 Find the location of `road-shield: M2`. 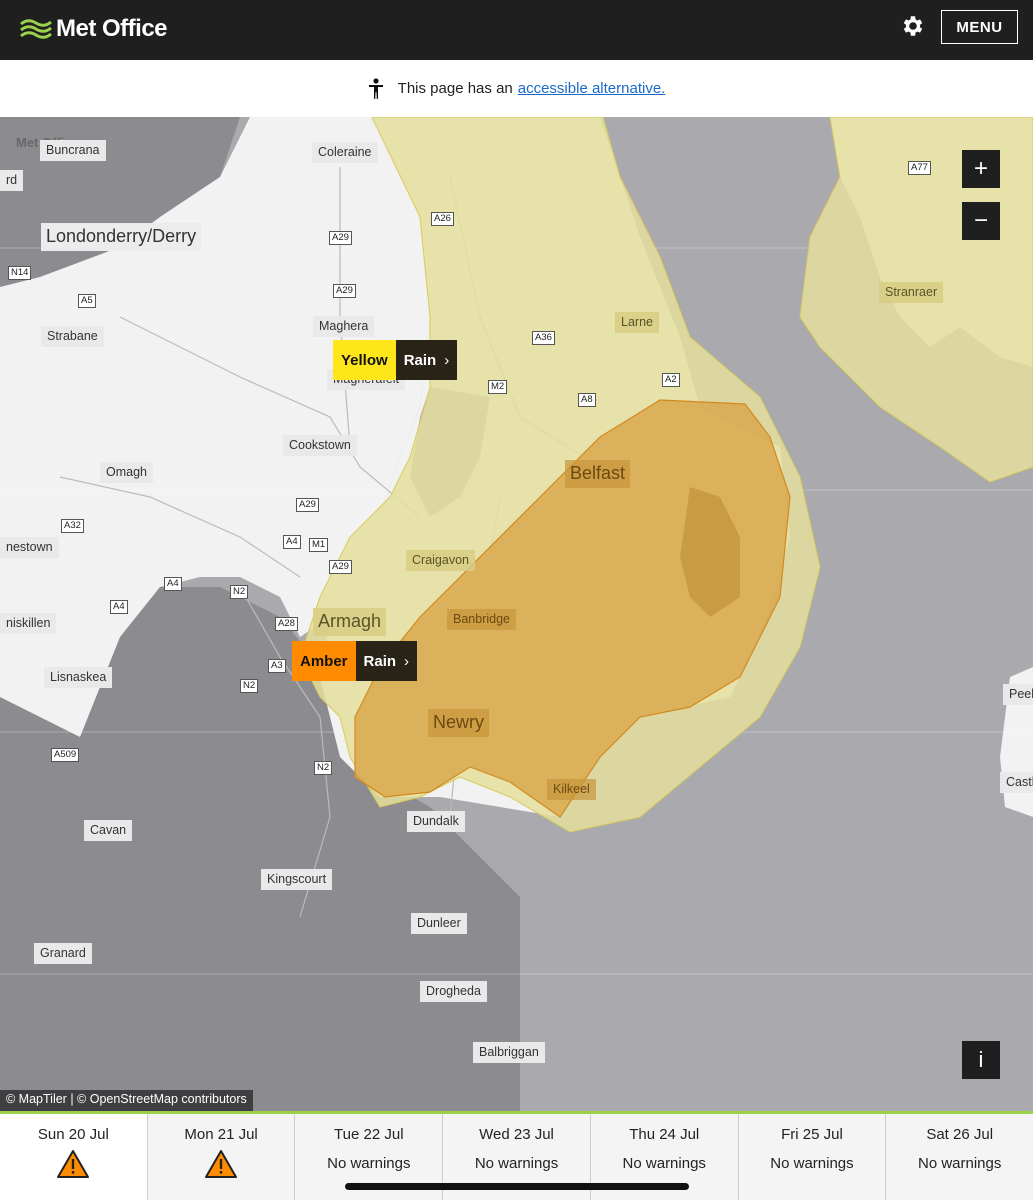

road-shield: M2 is located at coordinates (498, 387).